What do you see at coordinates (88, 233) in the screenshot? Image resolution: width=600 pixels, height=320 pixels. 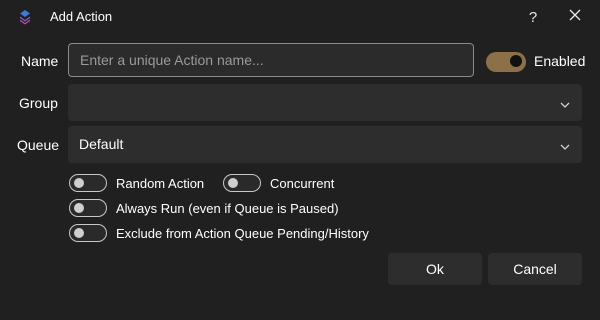 I see `exclude-history-toggle` at bounding box center [88, 233].